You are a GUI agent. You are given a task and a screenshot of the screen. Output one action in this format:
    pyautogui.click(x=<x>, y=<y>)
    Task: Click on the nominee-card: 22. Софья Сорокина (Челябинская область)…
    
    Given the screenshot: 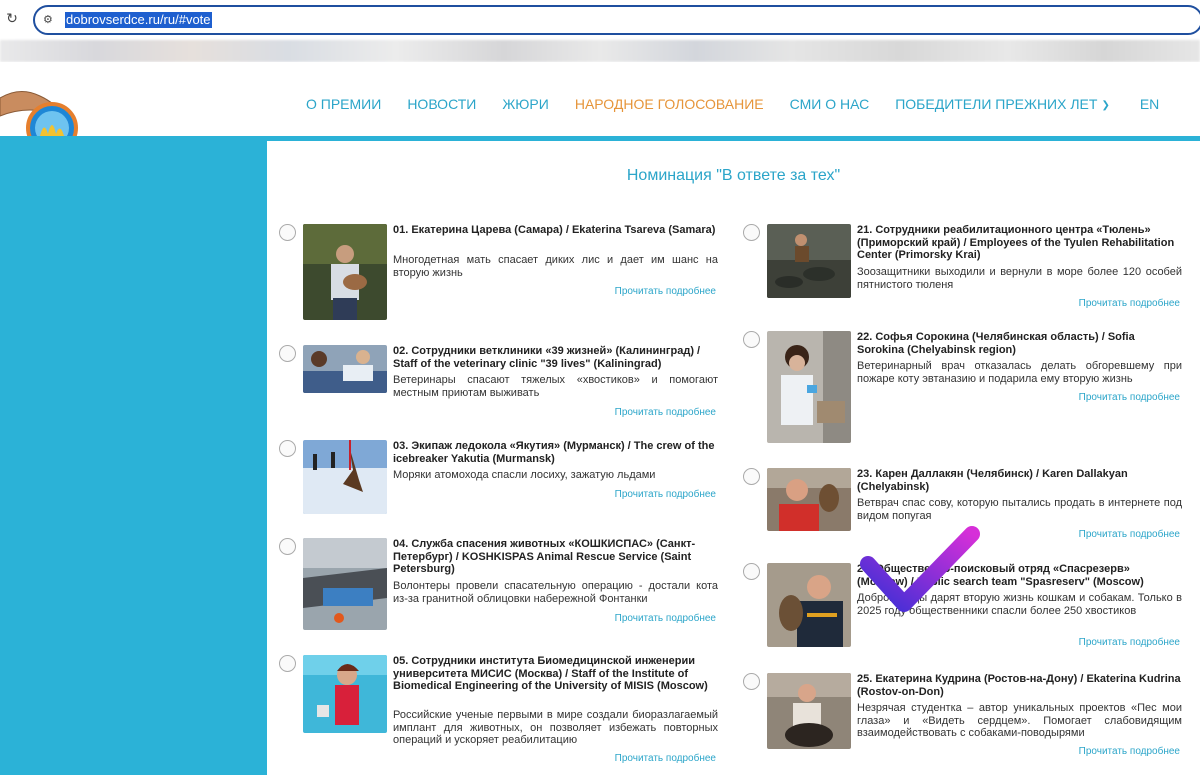 What is the action you would take?
    pyautogui.click(x=962, y=388)
    